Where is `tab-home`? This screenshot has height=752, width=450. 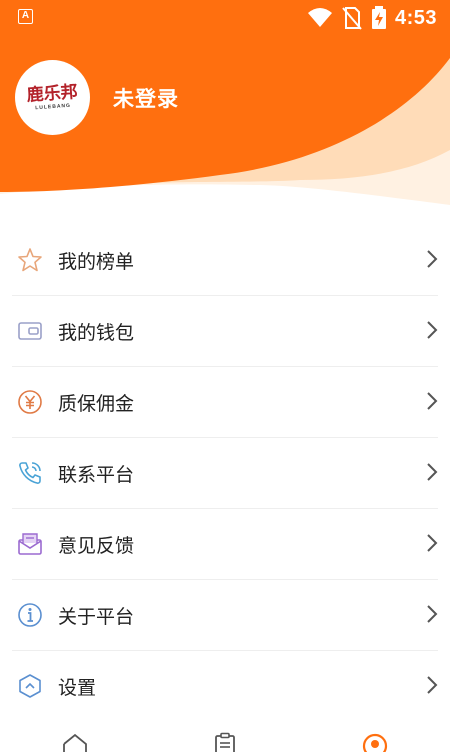 tab-home is located at coordinates (75, 742).